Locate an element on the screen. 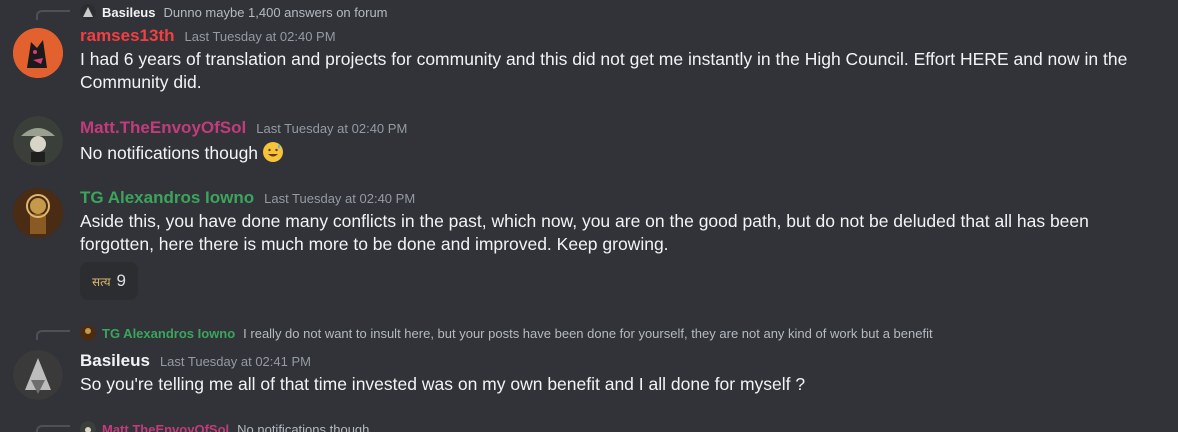 This screenshot has height=432, width=1178. reply-author: TG Alexandros Iowno is located at coordinates (168, 333).